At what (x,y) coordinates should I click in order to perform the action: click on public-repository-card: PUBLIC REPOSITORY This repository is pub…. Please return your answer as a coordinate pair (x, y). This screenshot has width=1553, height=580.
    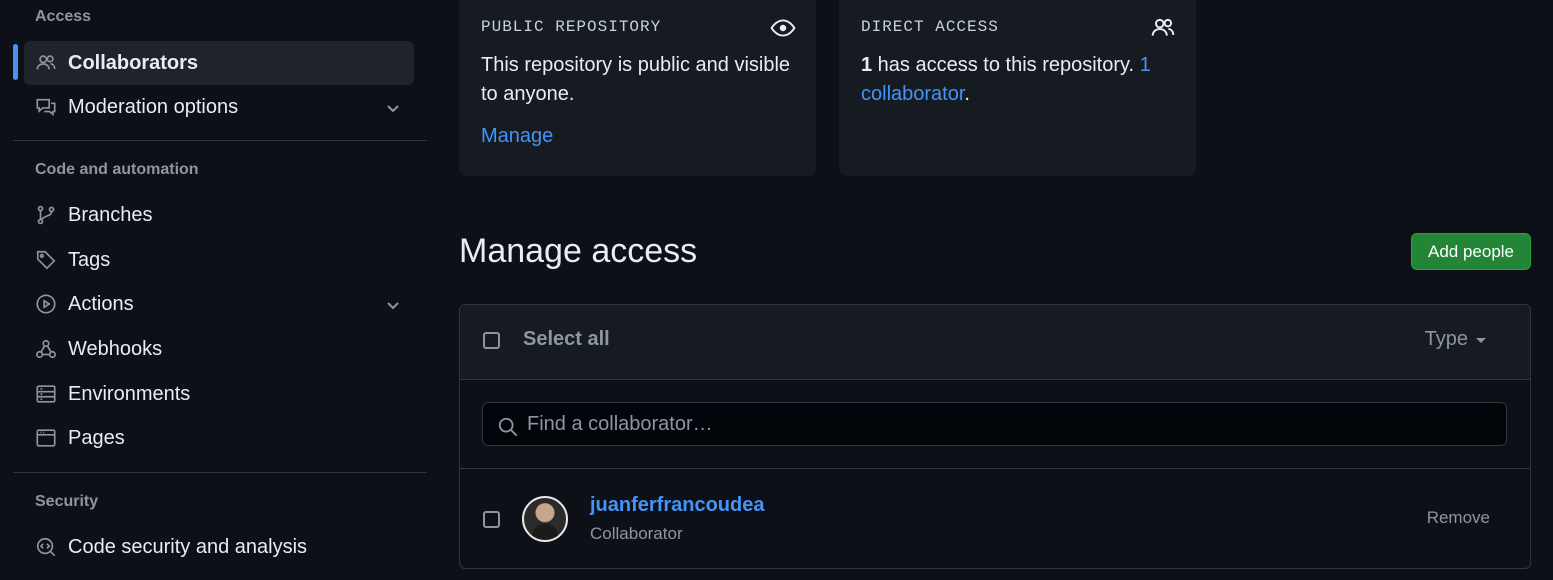
    Looking at the image, I should click on (637, 88).